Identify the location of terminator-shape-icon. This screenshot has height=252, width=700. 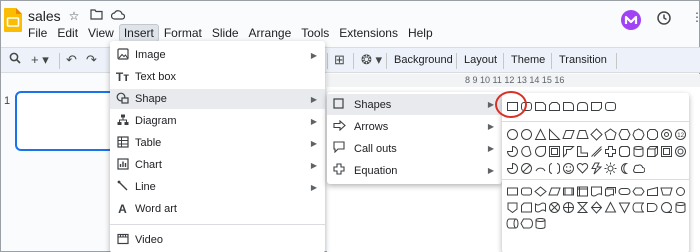
(624, 191).